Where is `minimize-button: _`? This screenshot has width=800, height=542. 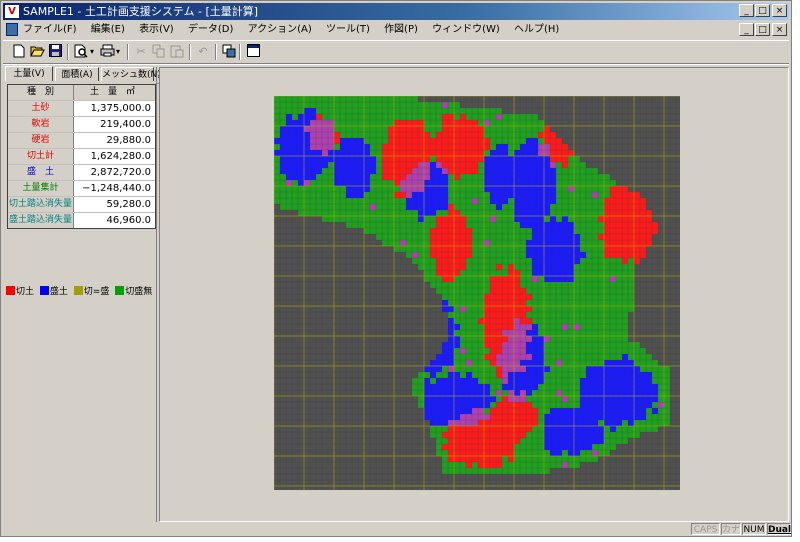
minimize-button: _ is located at coordinates (746, 10).